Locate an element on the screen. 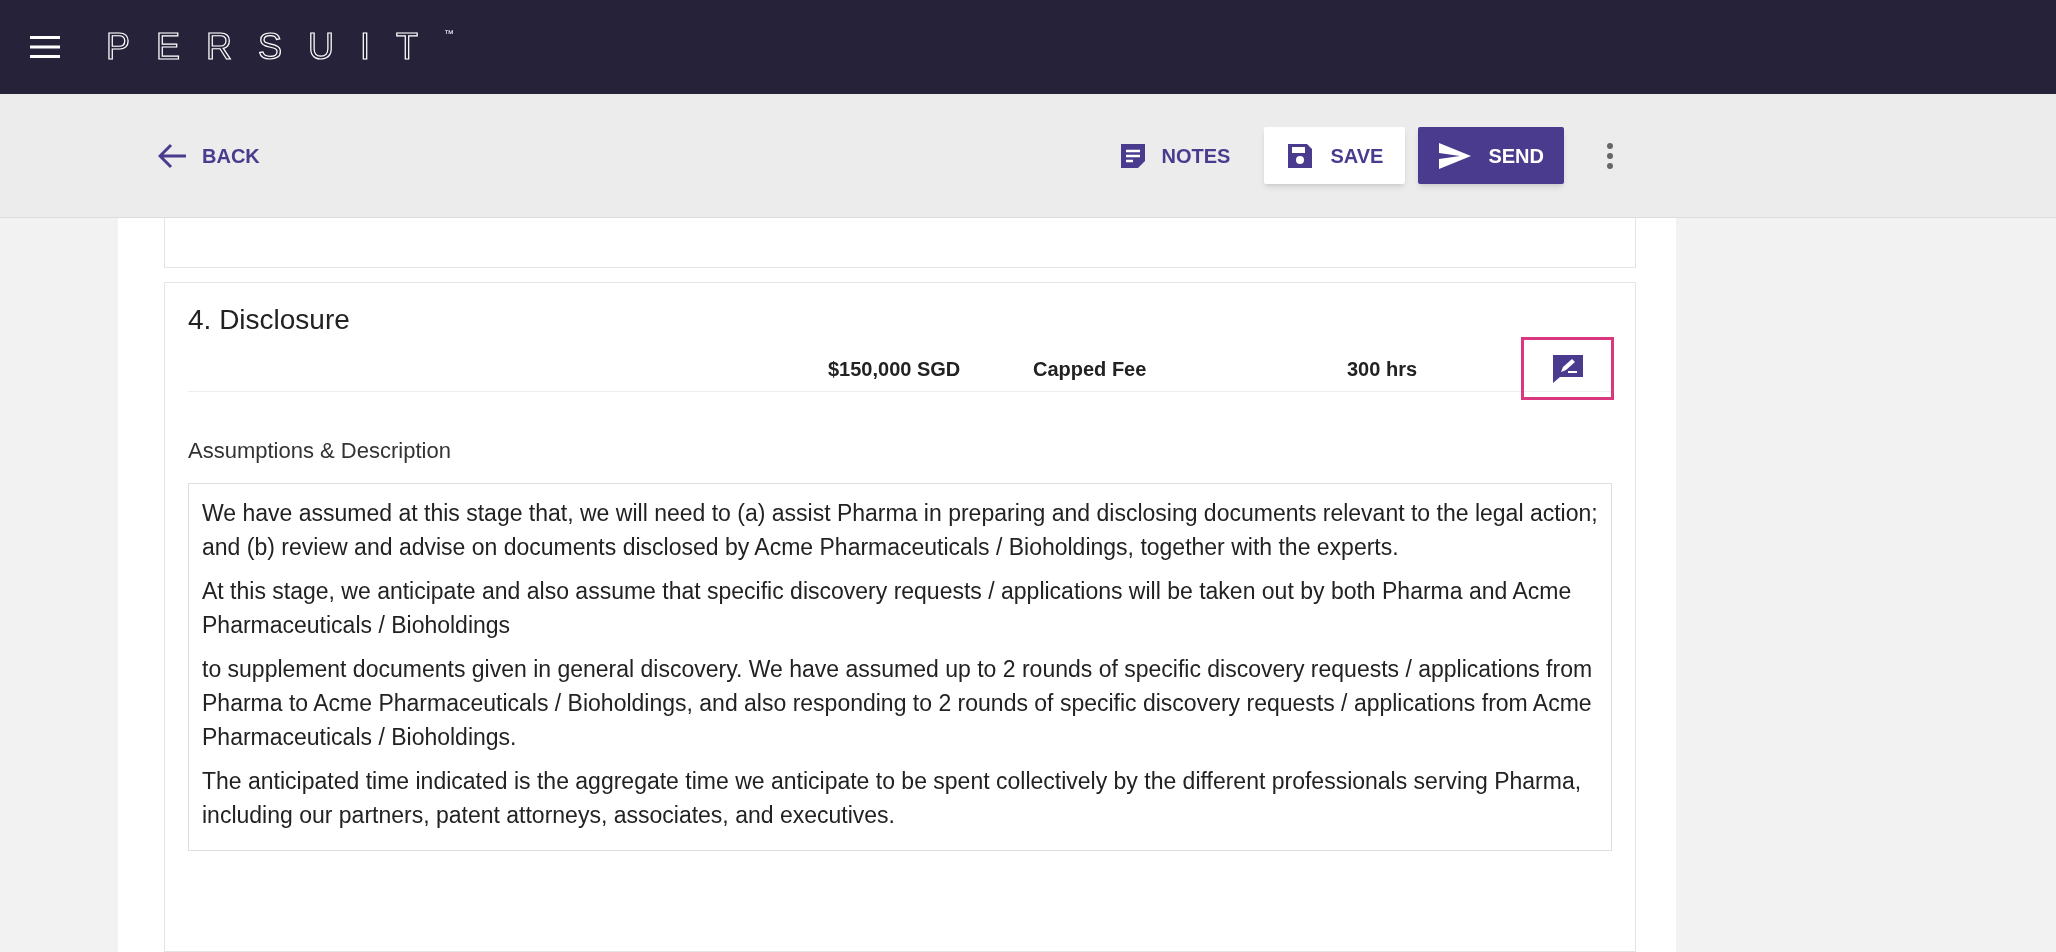 The image size is (2056, 952). description-paragraph: The anticipated time indicated is the aggregate time we anticipate to be spent collectively by the different professionals serving Pharma, including our partners, patent attorneys, associates, and executives. is located at coordinates (892, 798).